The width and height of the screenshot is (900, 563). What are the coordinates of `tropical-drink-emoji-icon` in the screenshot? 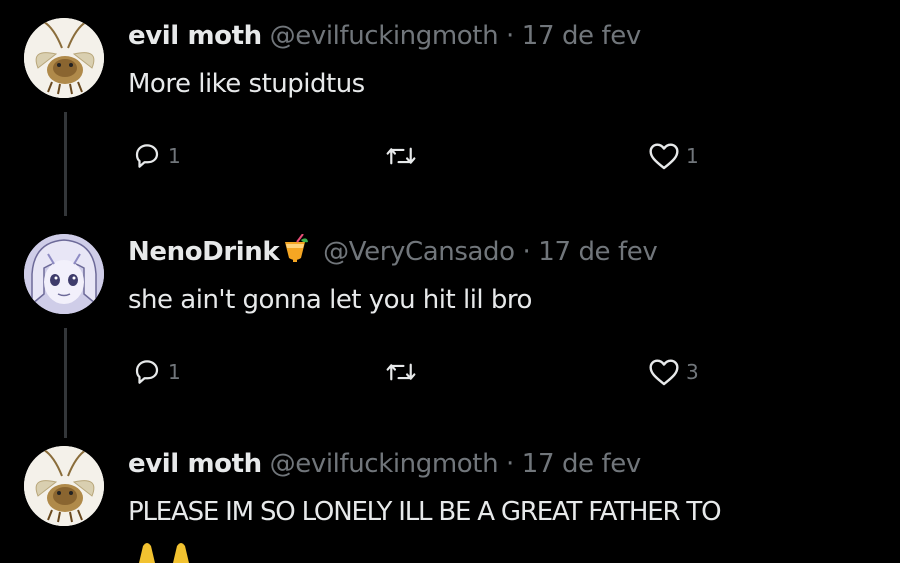 It's located at (295, 253).